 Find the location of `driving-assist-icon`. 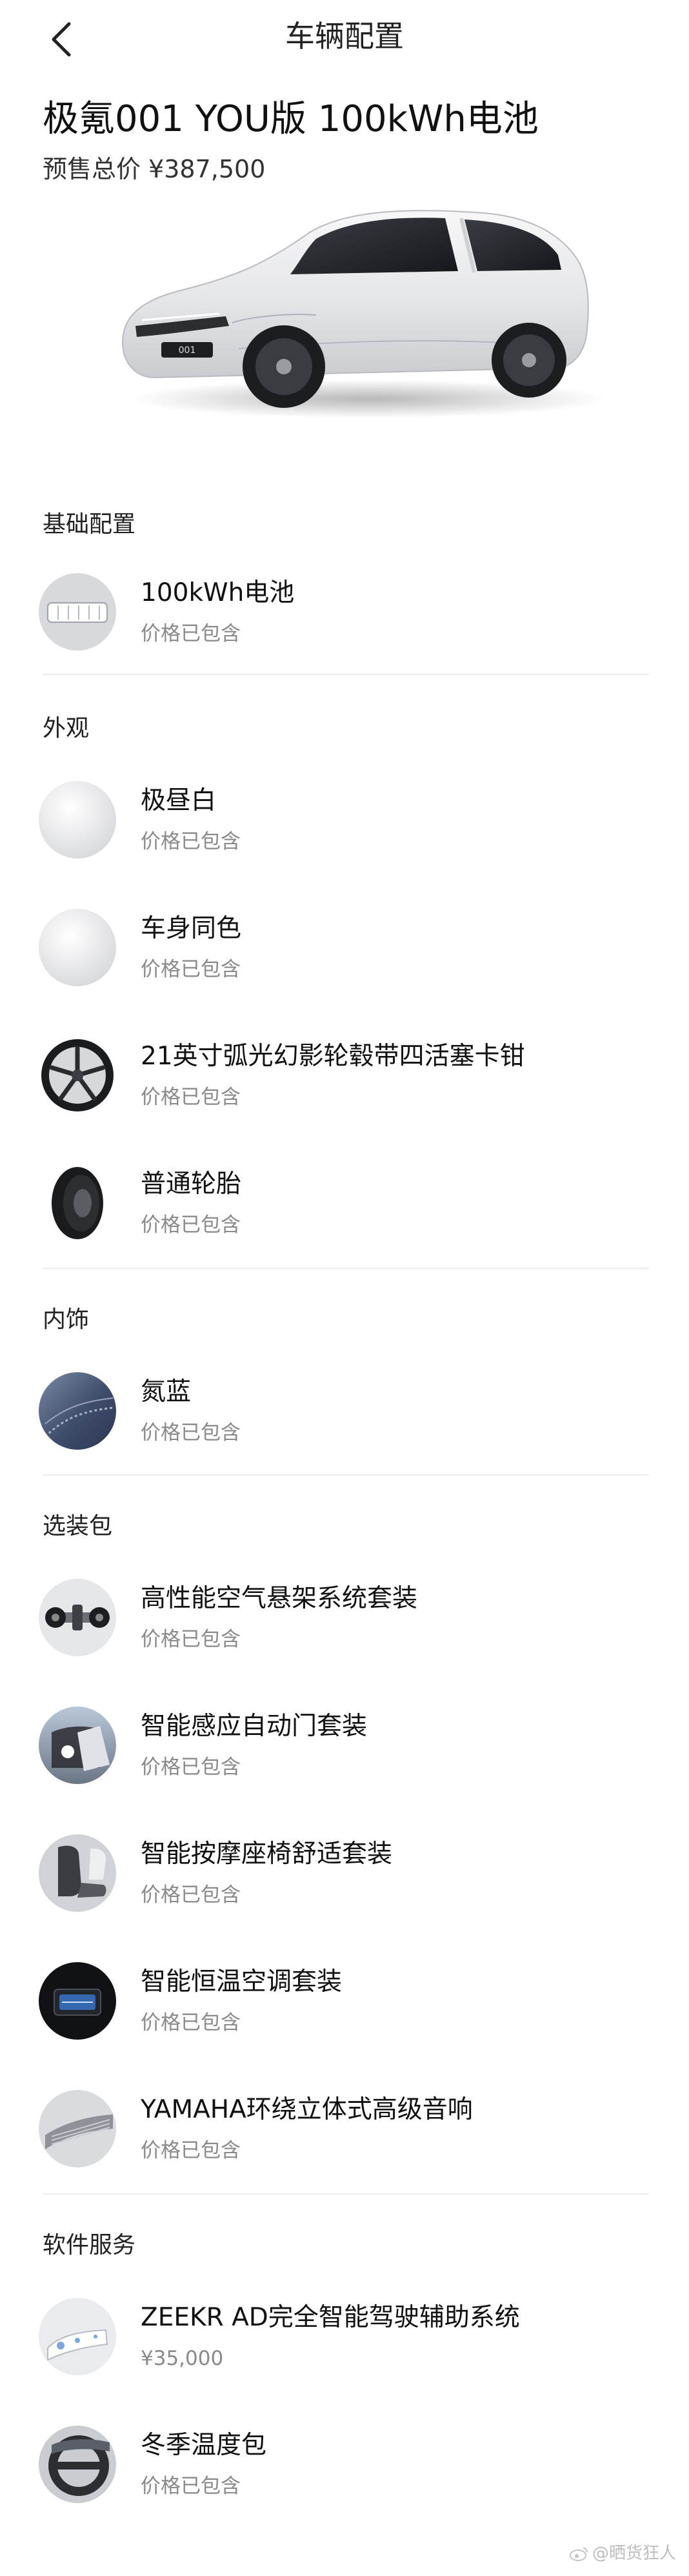

driving-assist-icon is located at coordinates (77, 2336).